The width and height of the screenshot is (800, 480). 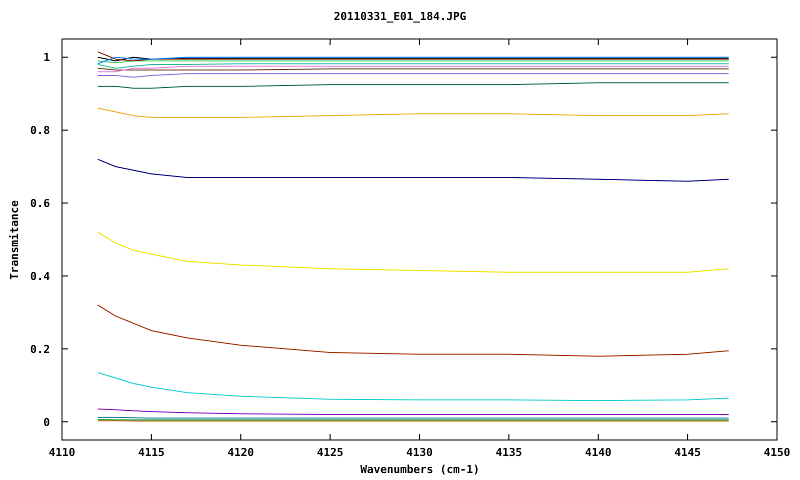 I want to click on axis-tick-label: 0.6, so click(x=40, y=203).